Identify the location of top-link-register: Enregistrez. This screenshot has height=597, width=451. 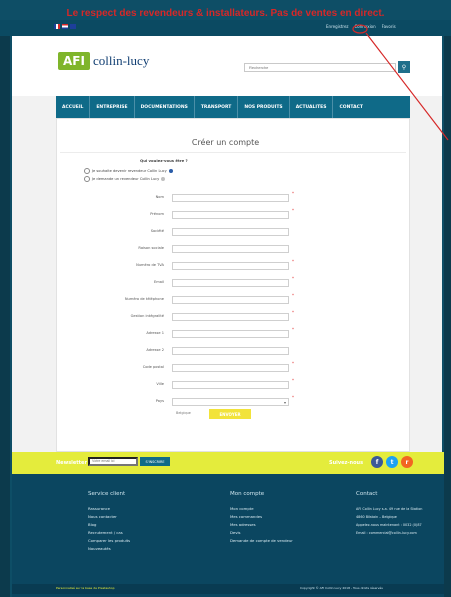
(337, 26).